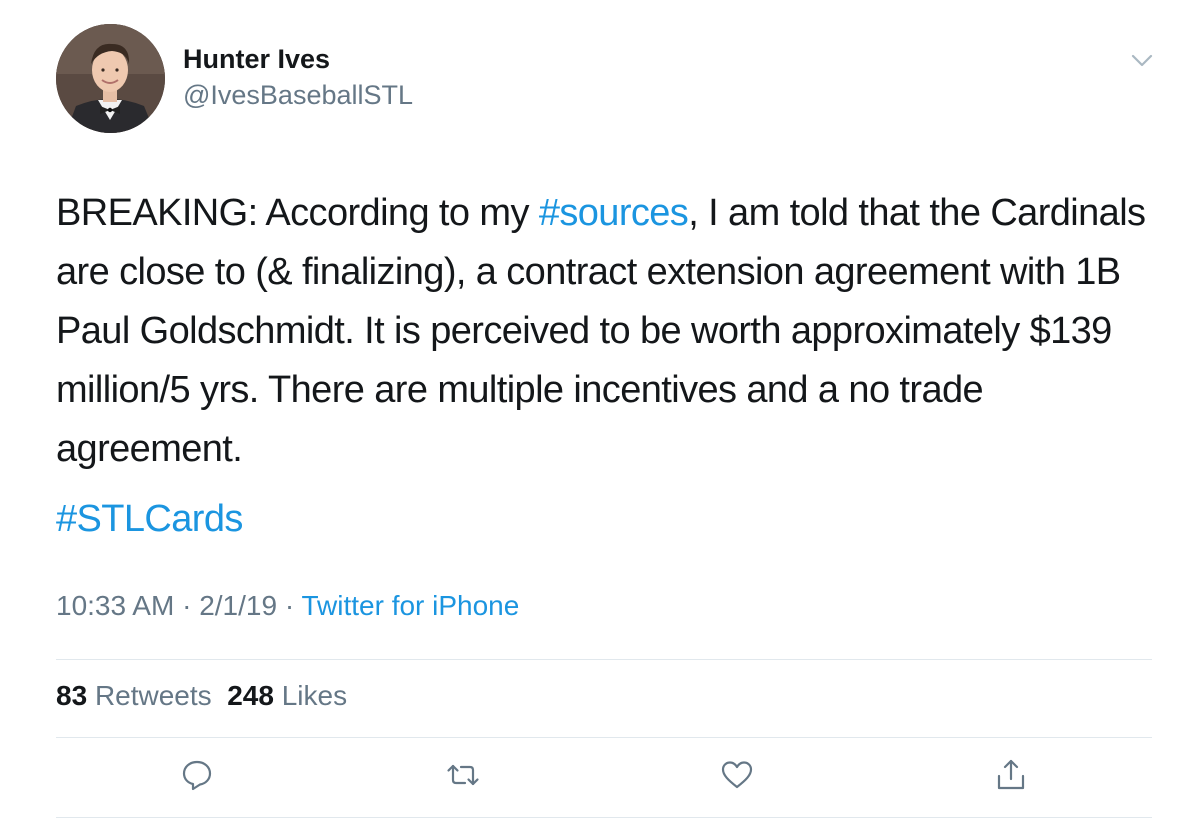 The image size is (1200, 837). What do you see at coordinates (72, 695) in the screenshot?
I see `retweets-count: 83` at bounding box center [72, 695].